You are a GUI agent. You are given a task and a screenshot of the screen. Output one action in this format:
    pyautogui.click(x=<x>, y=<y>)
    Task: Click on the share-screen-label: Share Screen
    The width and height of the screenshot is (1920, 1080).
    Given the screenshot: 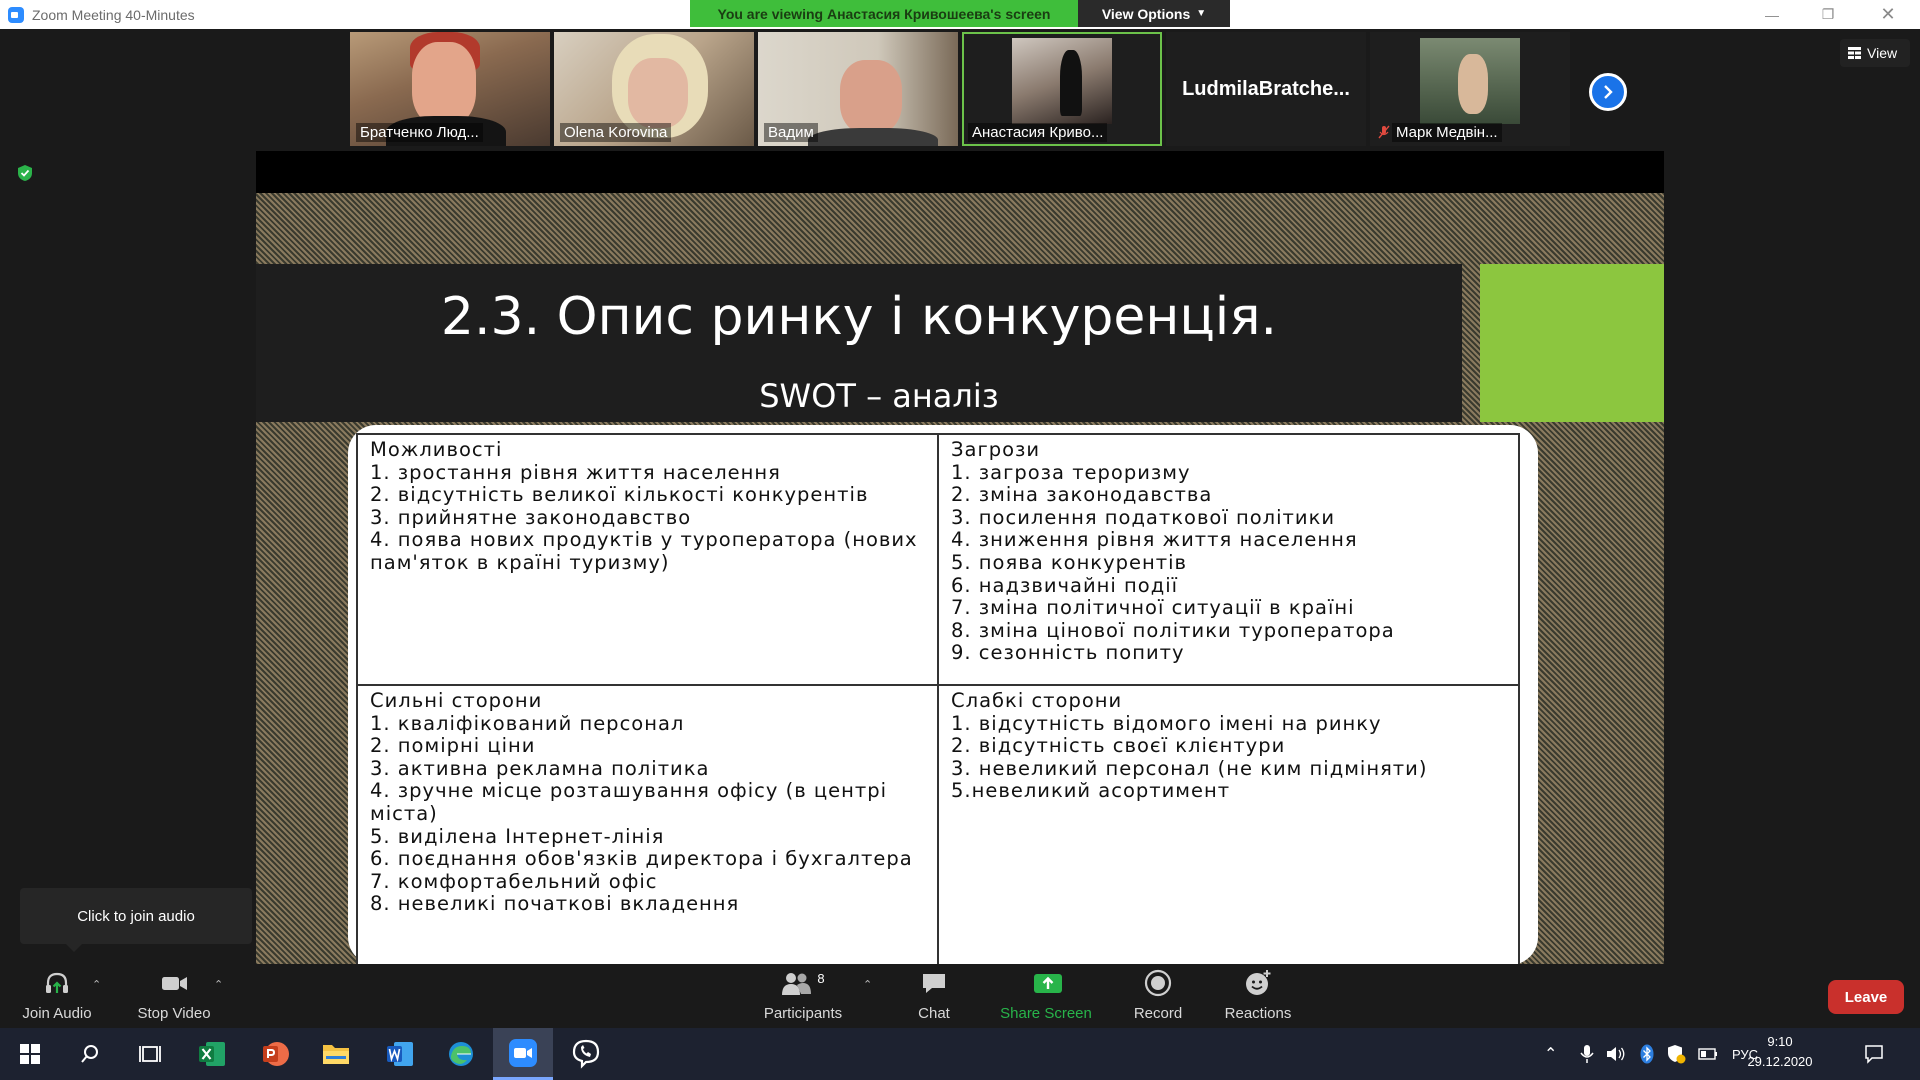 What is the action you would take?
    pyautogui.click(x=1046, y=1013)
    